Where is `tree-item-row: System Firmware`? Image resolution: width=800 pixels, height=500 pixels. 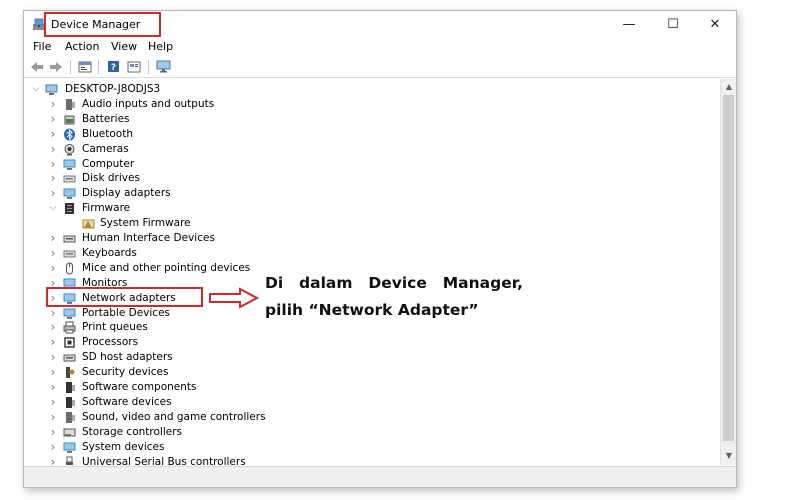
tree-item-row: System Firmware is located at coordinates (372, 223).